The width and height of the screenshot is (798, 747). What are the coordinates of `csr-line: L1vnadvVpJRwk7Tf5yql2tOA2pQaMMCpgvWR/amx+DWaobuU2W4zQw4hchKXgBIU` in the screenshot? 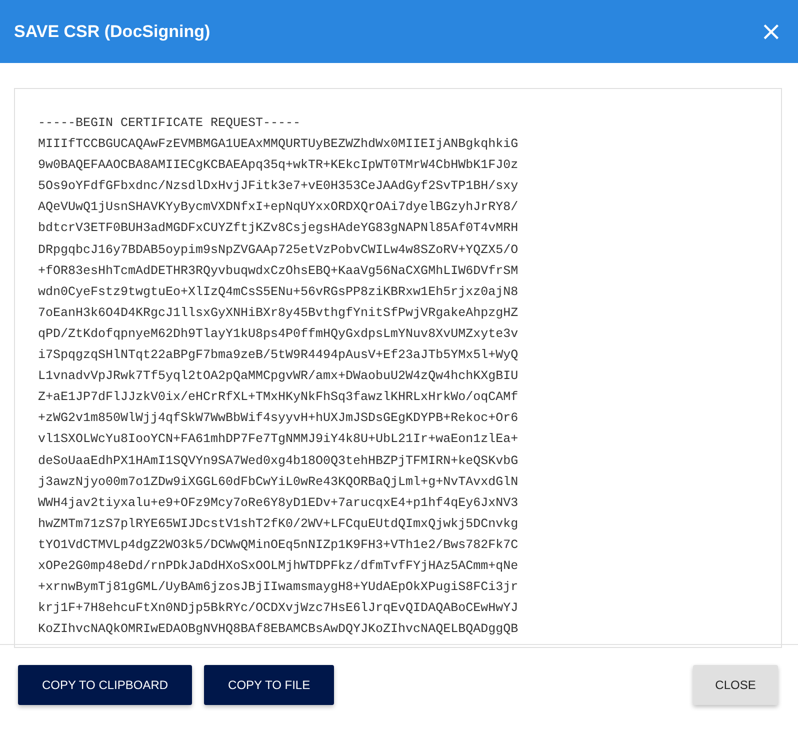 It's located at (279, 377).